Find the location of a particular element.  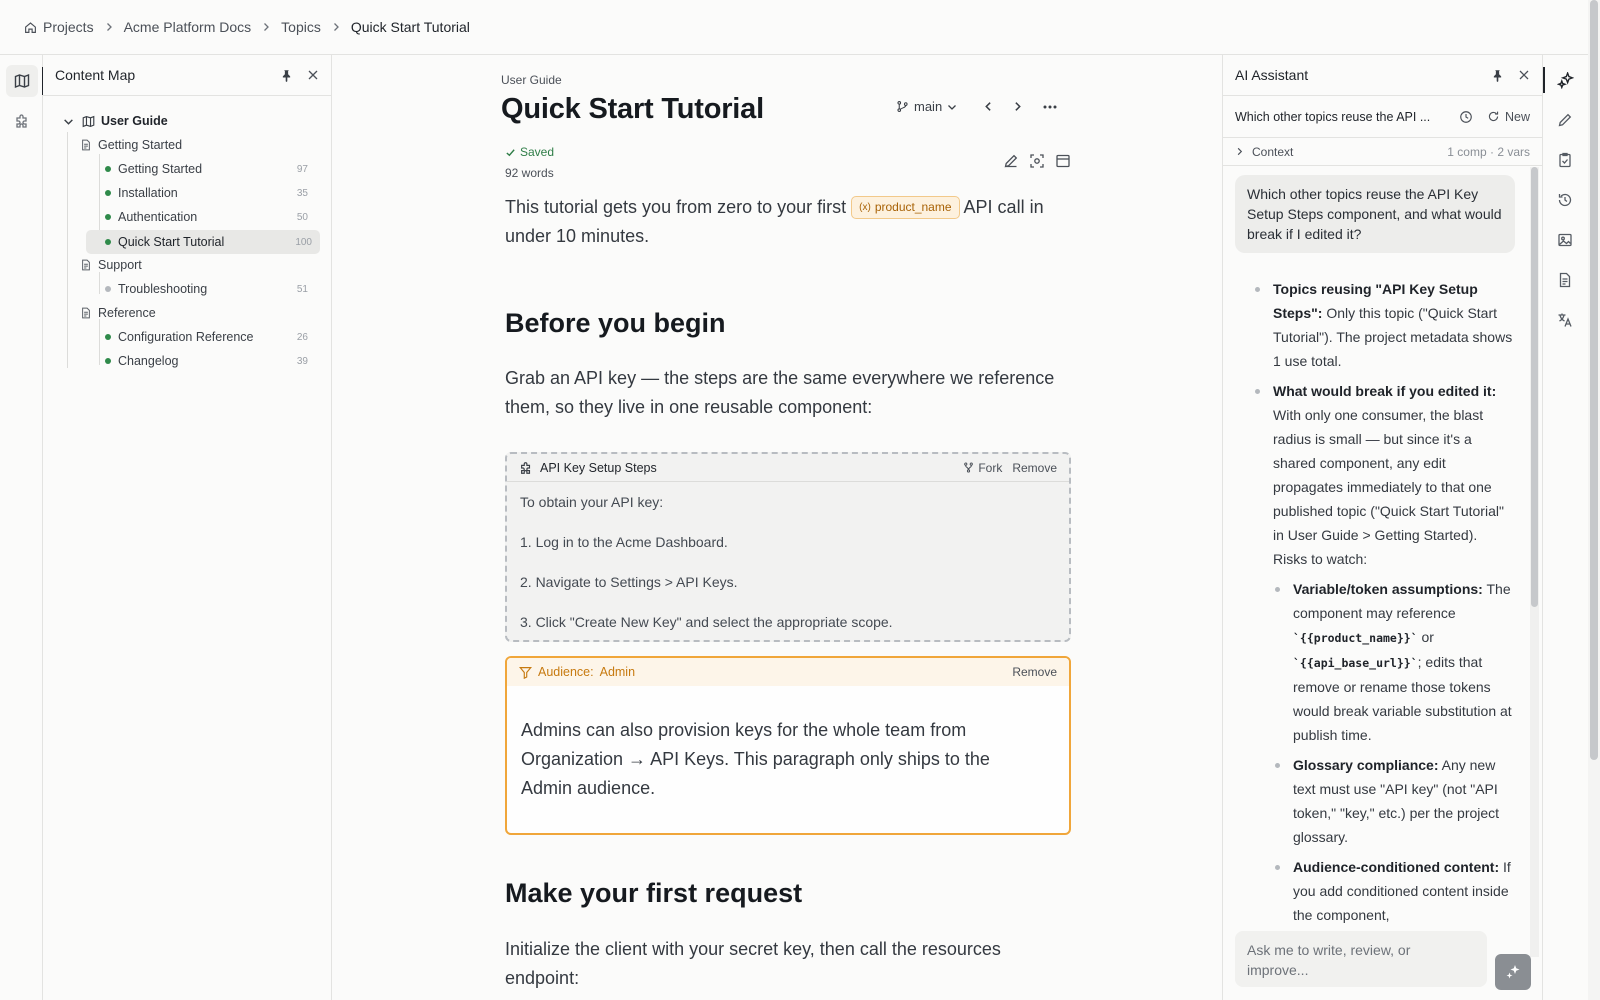

tree-topic-authentication: Authentication 50 is located at coordinates (210, 217).